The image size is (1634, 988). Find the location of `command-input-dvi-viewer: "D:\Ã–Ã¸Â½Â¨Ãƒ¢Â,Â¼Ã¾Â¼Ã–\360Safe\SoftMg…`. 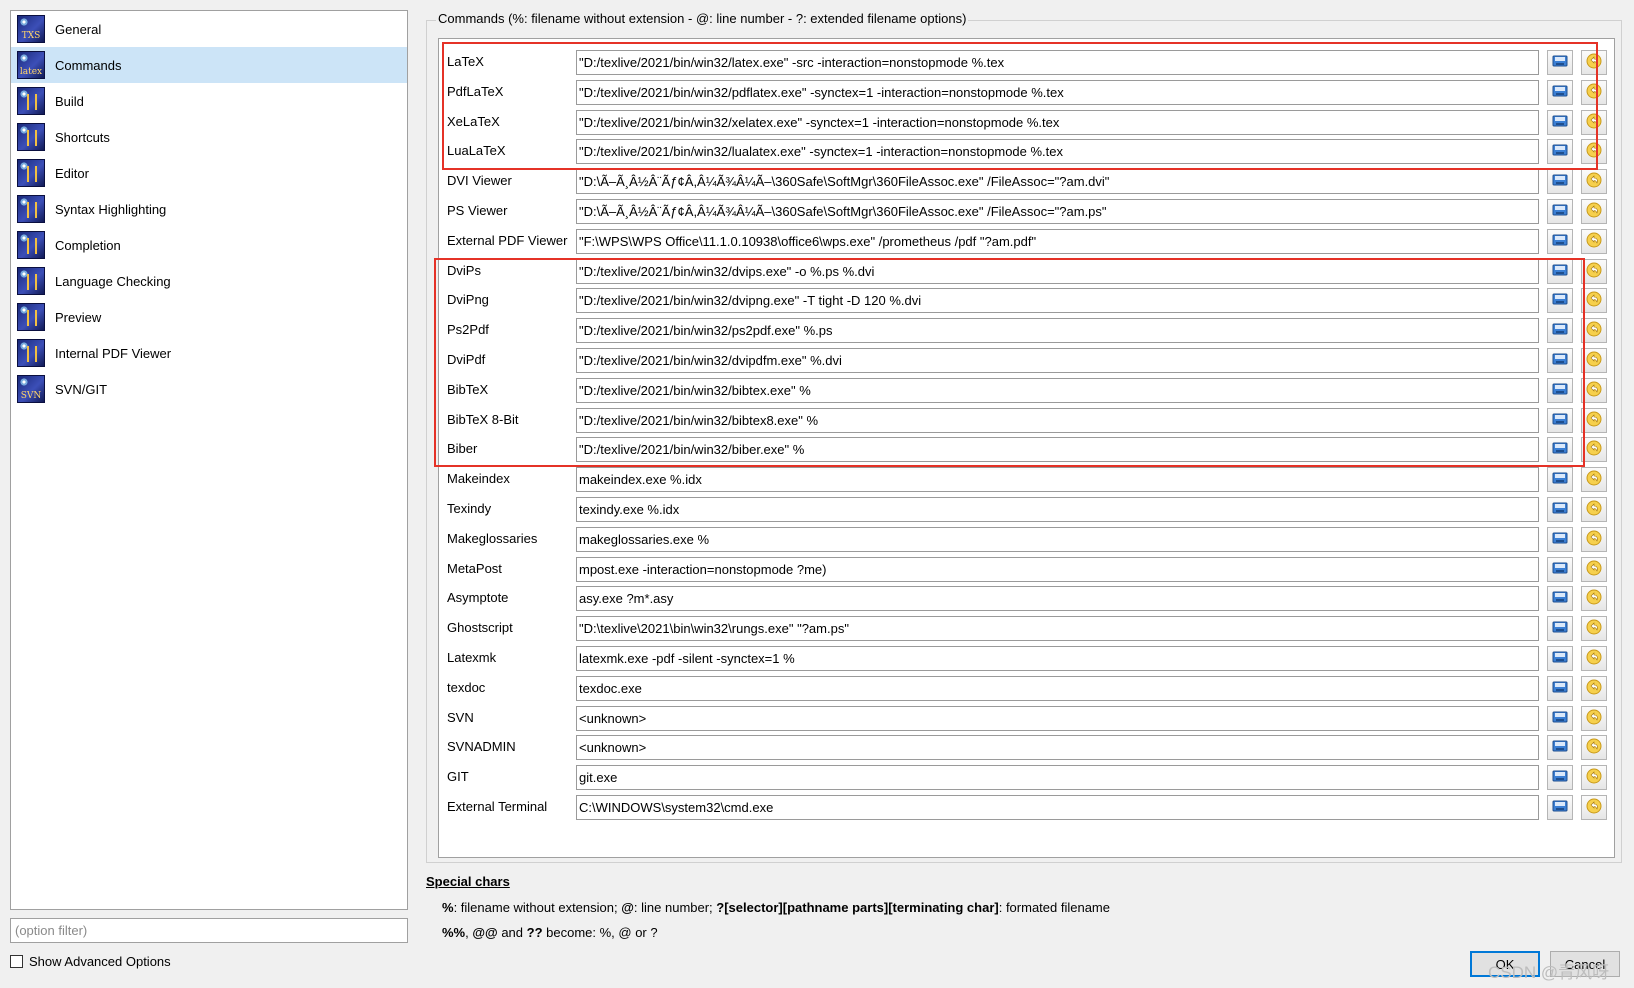

command-input-dvi-viewer: "D:\Ã–Ã¸Â½Â¨Ãƒ¢Â,Â¼Ã¾Â¼Ã–\360Safe\SoftMg… is located at coordinates (1057, 182).